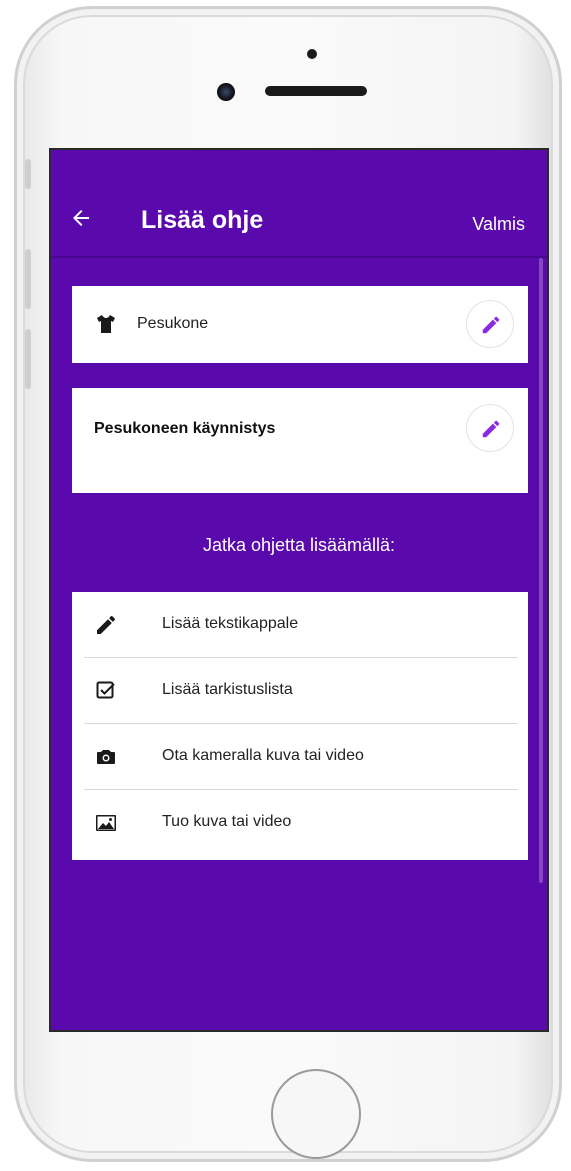  What do you see at coordinates (300, 625) in the screenshot?
I see `add-text-paragraph-option: Lisää tekstikappale` at bounding box center [300, 625].